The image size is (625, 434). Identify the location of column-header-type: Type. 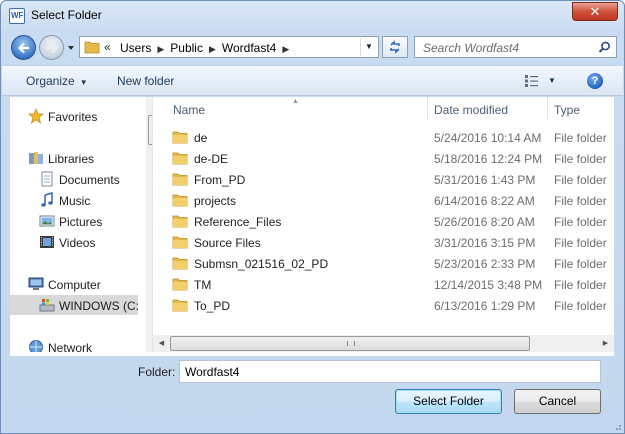
(580, 109).